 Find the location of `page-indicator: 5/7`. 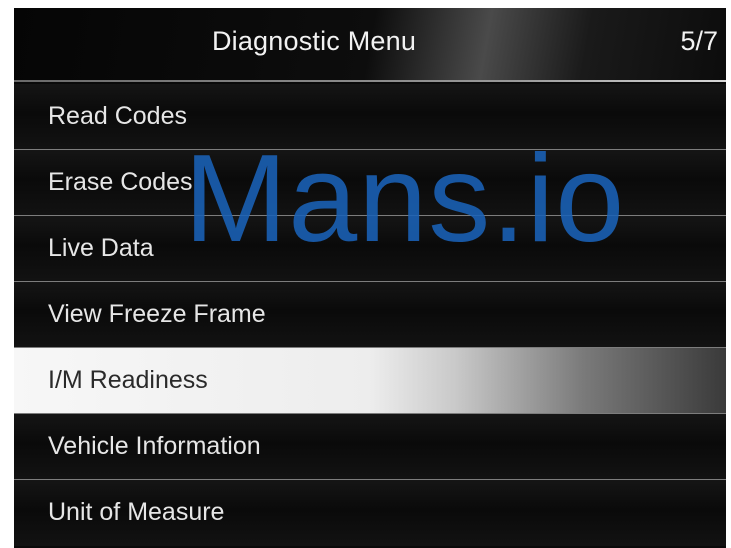

page-indicator: 5/7 is located at coordinates (699, 41).